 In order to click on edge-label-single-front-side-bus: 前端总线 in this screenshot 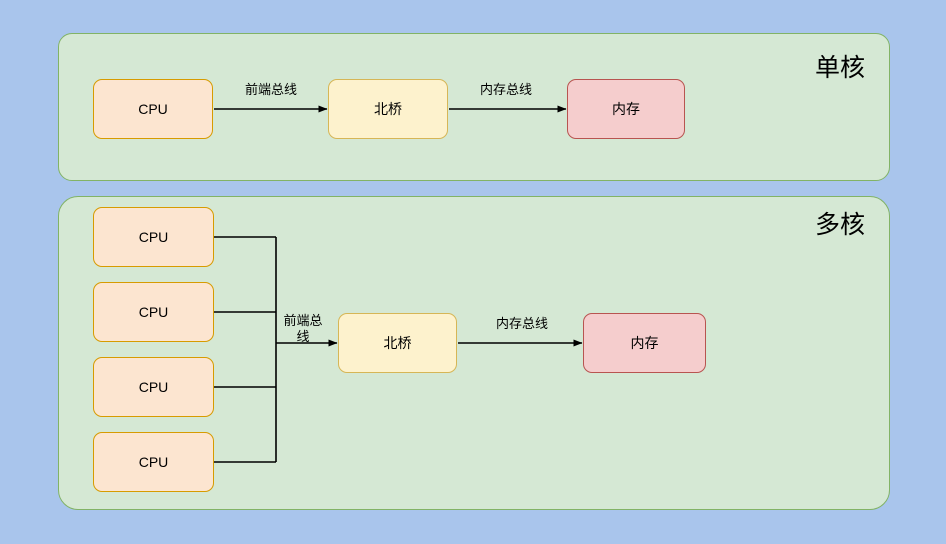, I will do `click(270, 89)`.